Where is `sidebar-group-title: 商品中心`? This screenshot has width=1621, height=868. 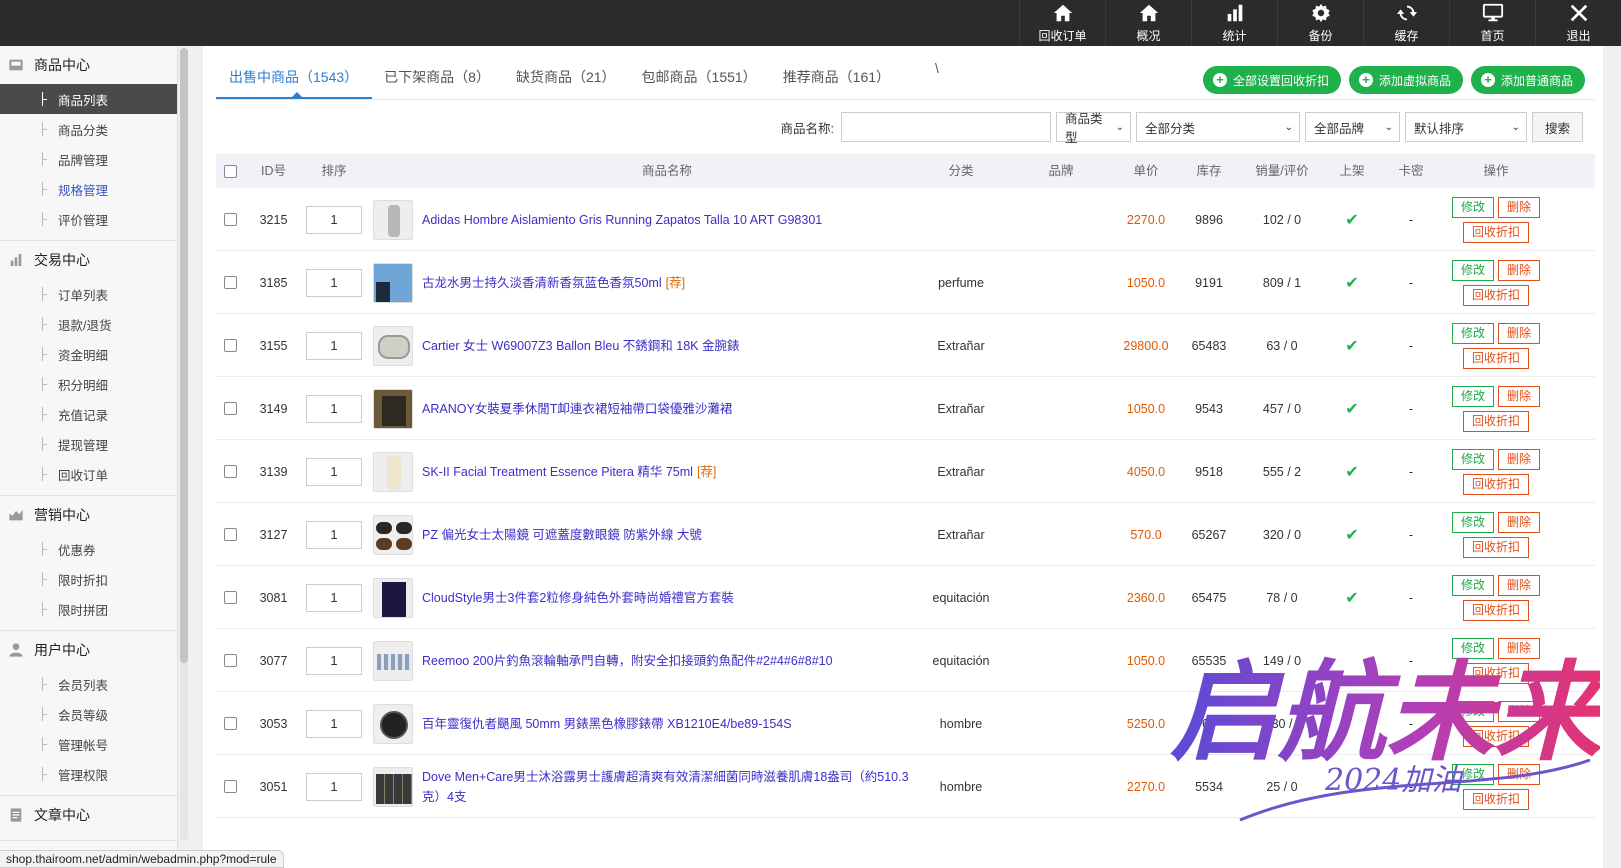 sidebar-group-title: 商品中心 is located at coordinates (88, 65).